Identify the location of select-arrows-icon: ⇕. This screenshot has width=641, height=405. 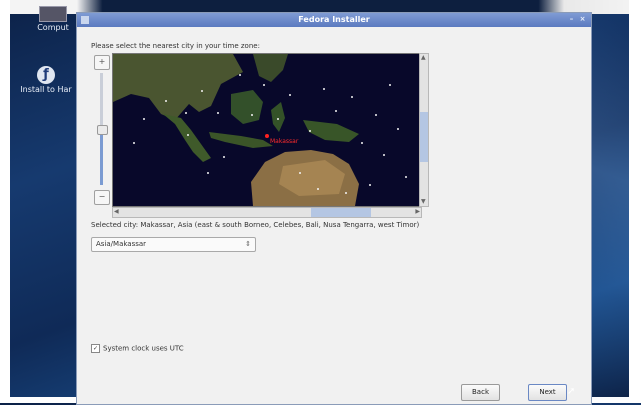
(248, 244).